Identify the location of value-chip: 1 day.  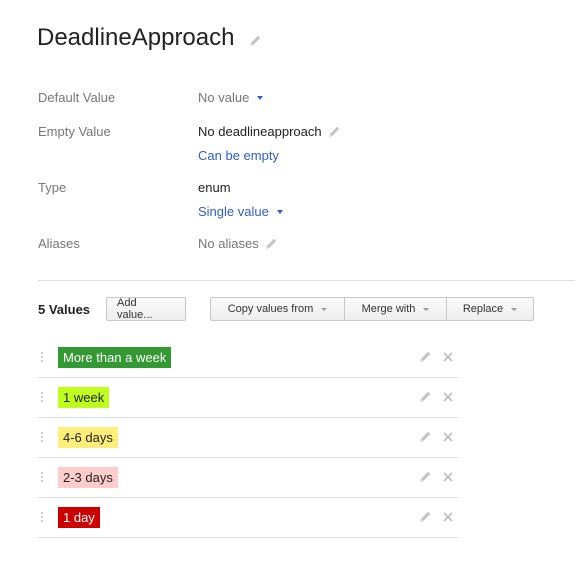
(79, 517).